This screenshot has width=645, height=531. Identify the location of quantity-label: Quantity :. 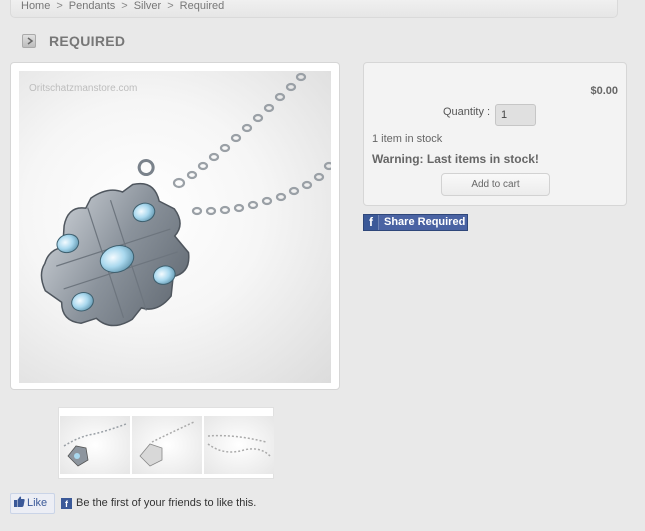
(467, 112).